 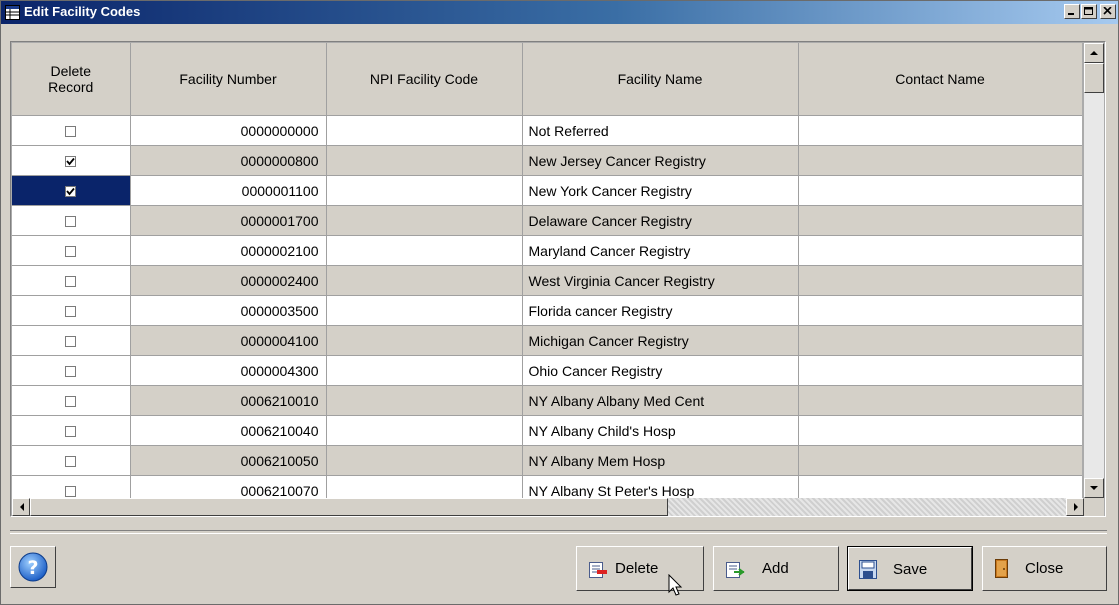 I want to click on facility-name-cell: Michigan Cancer Registry, so click(x=660, y=340).